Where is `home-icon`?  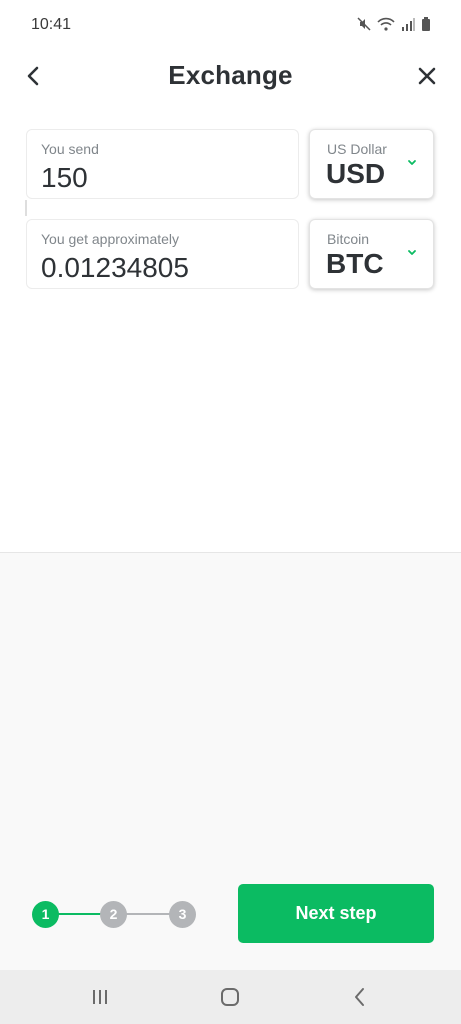 home-icon is located at coordinates (230, 997).